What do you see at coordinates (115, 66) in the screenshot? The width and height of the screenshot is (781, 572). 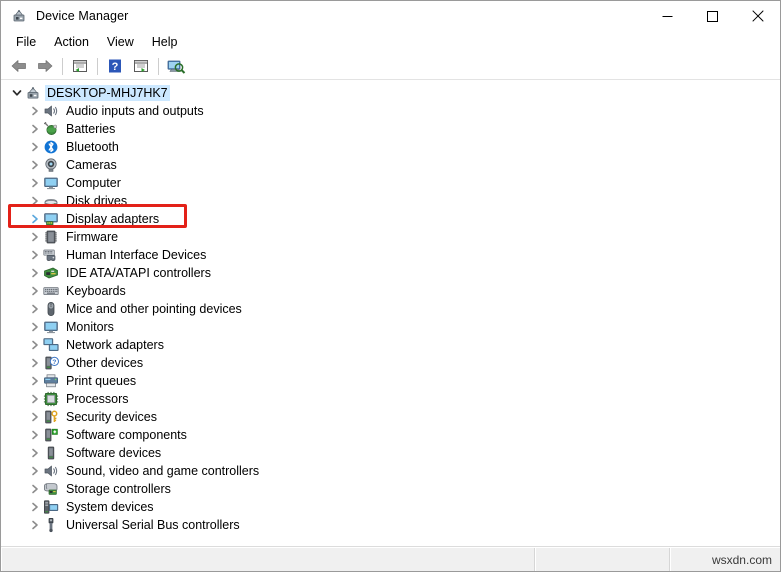 I see `help-button: ?` at bounding box center [115, 66].